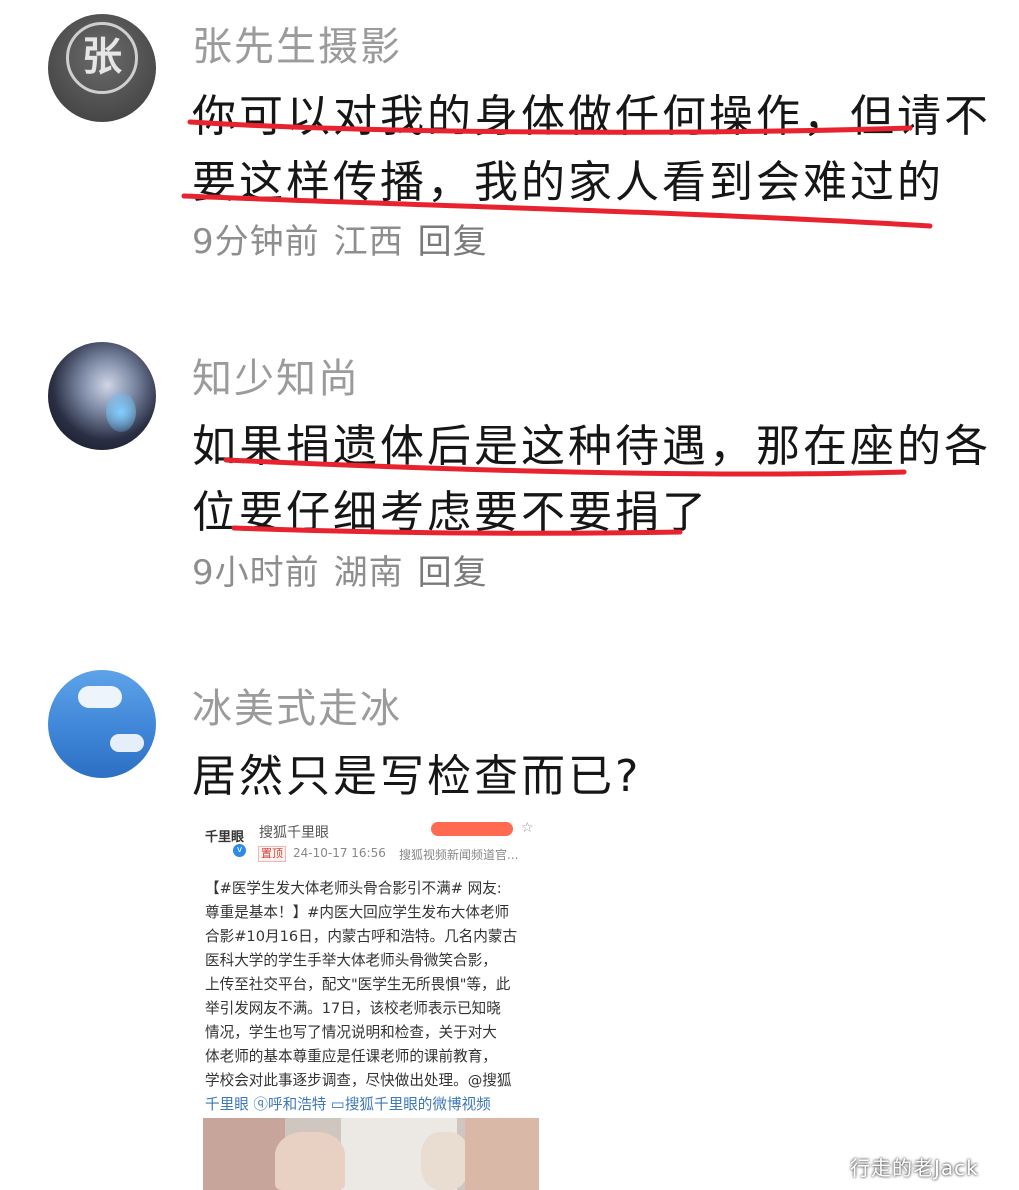  Describe the element at coordinates (368, 573) in the screenshot. I see `comment-location: 湖南` at that location.